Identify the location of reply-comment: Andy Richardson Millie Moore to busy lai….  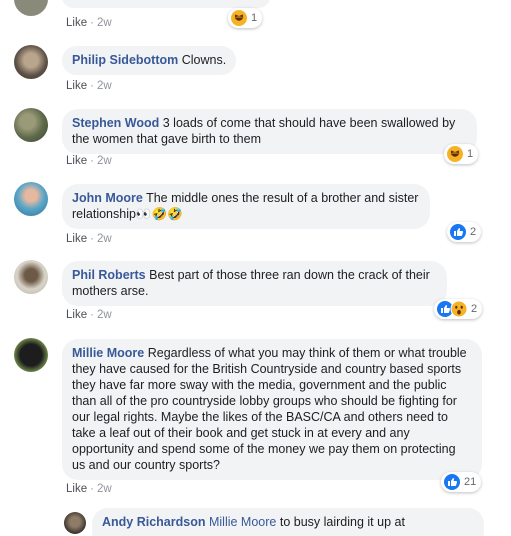
(287, 522).